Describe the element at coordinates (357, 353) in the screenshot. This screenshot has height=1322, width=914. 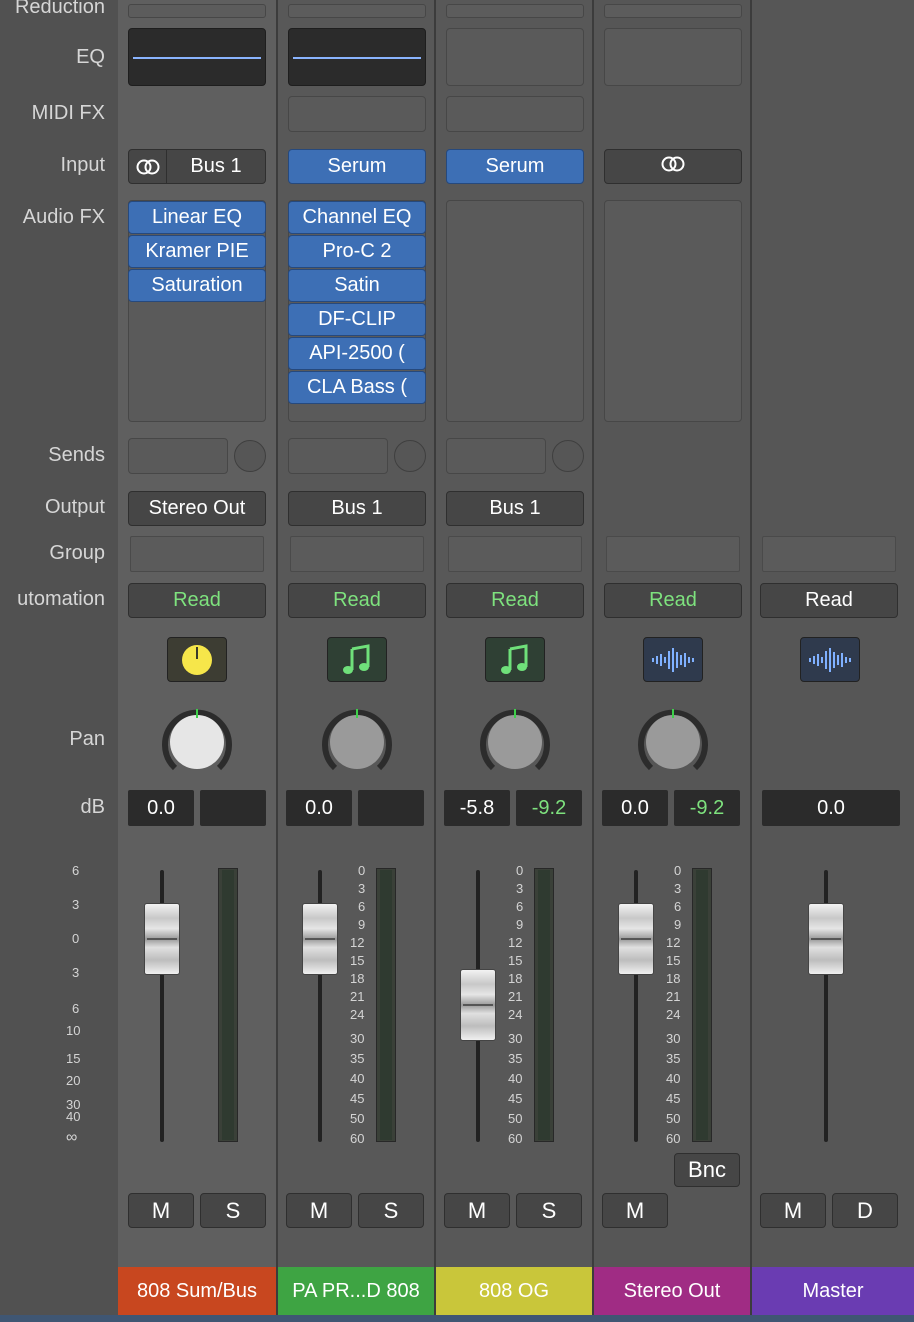
I see `plugin-slot: API-2500 (` at that location.